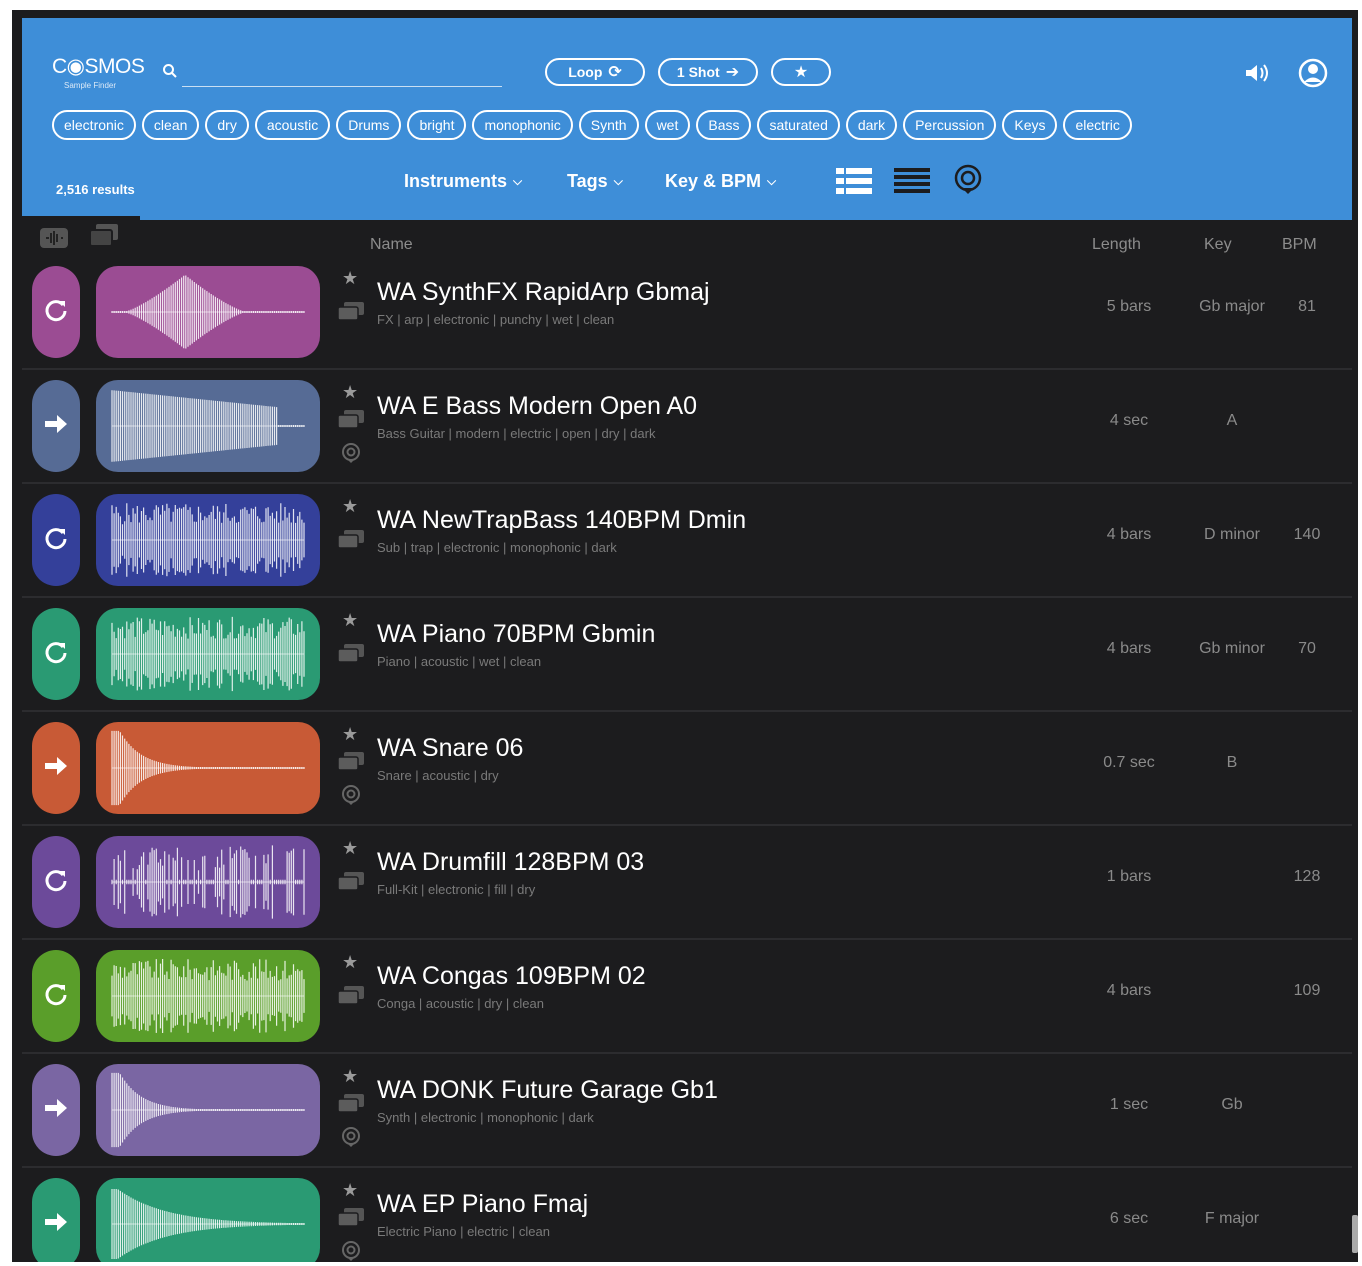 The width and height of the screenshot is (1362, 1266). What do you see at coordinates (1218, 245) in the screenshot?
I see `column-header-key: Key` at bounding box center [1218, 245].